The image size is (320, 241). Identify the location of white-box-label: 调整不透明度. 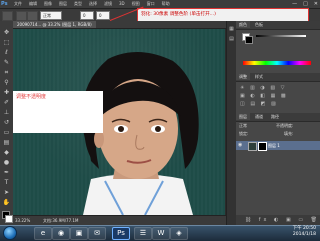
(31, 97).